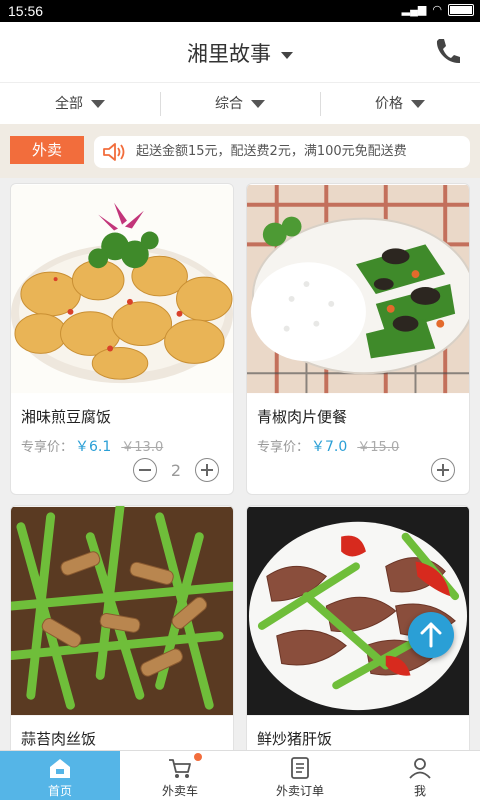 The width and height of the screenshot is (480, 800). I want to click on filter-price: 价格, so click(400, 103).